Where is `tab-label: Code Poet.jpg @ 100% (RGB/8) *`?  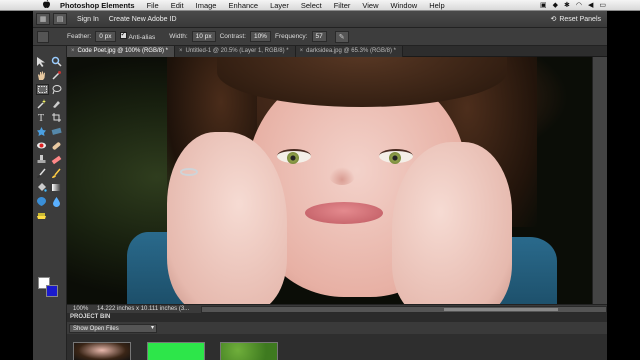
tab-label: Code Poet.jpg @ 100% (RGB/8) * is located at coordinates (122, 51).